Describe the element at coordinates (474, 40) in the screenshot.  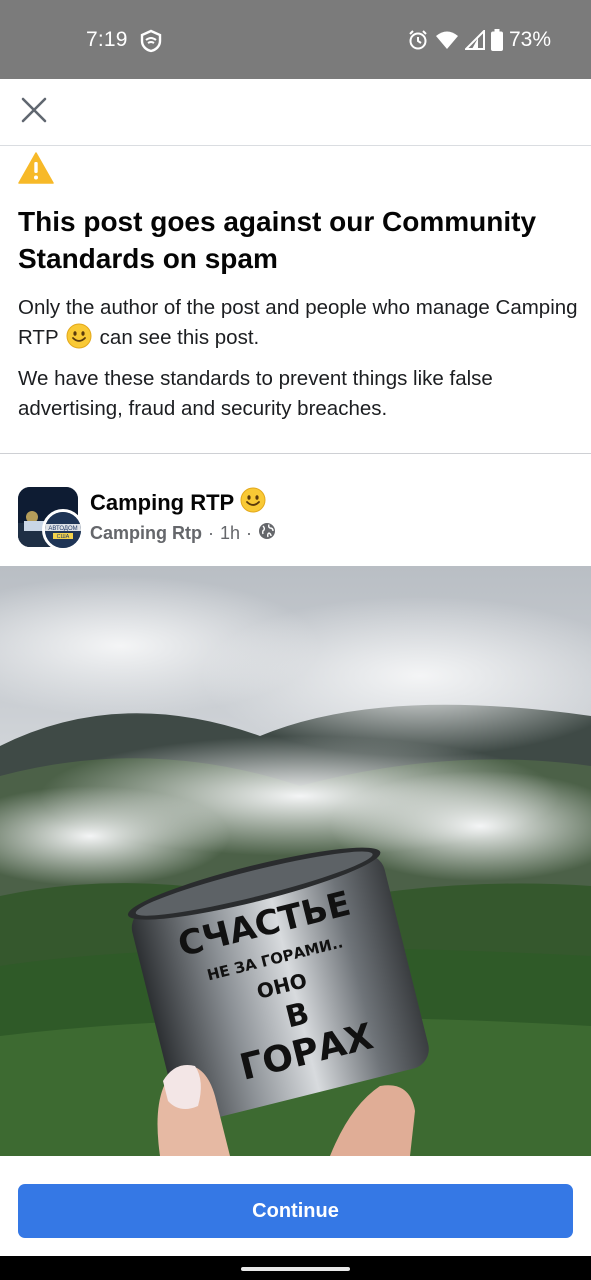
I see `cell-signal-icon` at that location.